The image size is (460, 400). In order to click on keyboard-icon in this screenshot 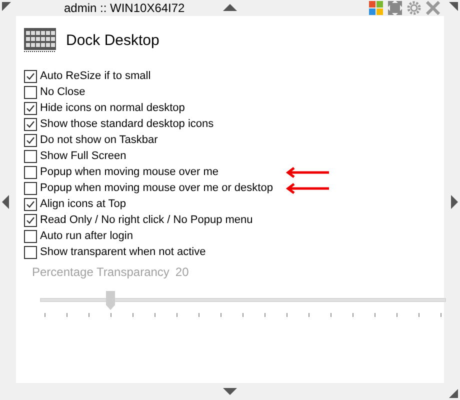, I will do `click(40, 40)`.